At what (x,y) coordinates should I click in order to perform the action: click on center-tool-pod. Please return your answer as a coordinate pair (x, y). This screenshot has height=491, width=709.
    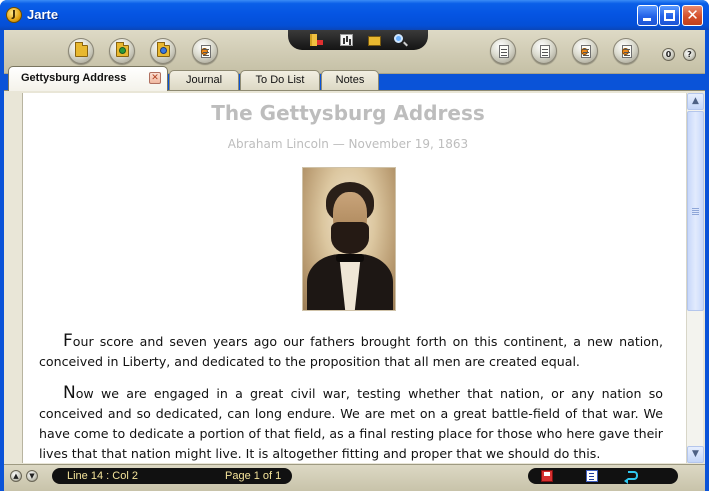
    Looking at the image, I should click on (358, 40).